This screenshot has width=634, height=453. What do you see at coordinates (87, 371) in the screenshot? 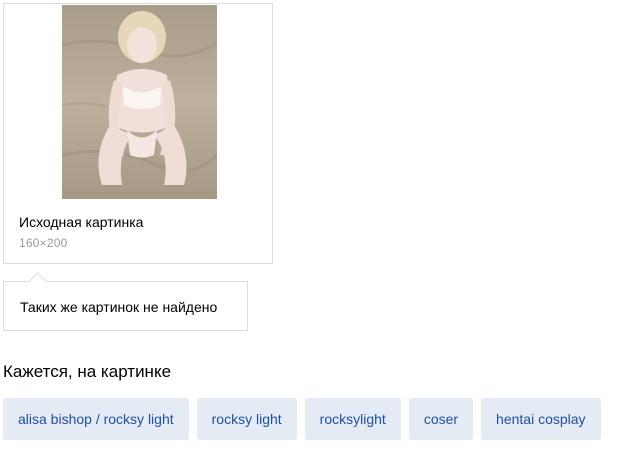
I see `tags-section-title: Кажется, на картинке` at bounding box center [87, 371].